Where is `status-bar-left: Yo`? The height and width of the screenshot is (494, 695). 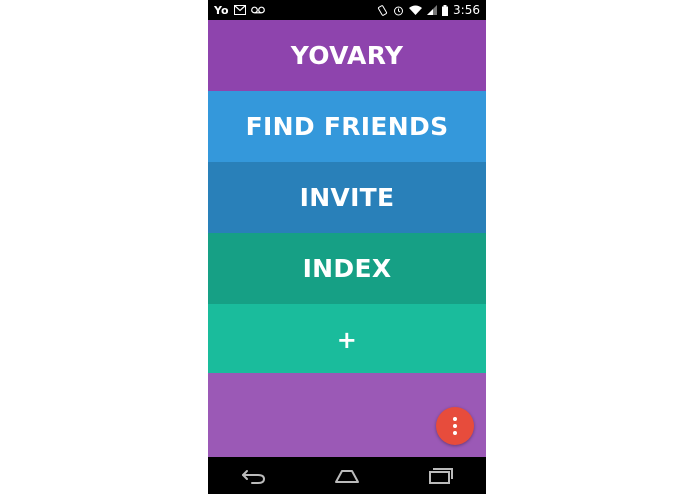
status-bar-left: Yo is located at coordinates (239, 10).